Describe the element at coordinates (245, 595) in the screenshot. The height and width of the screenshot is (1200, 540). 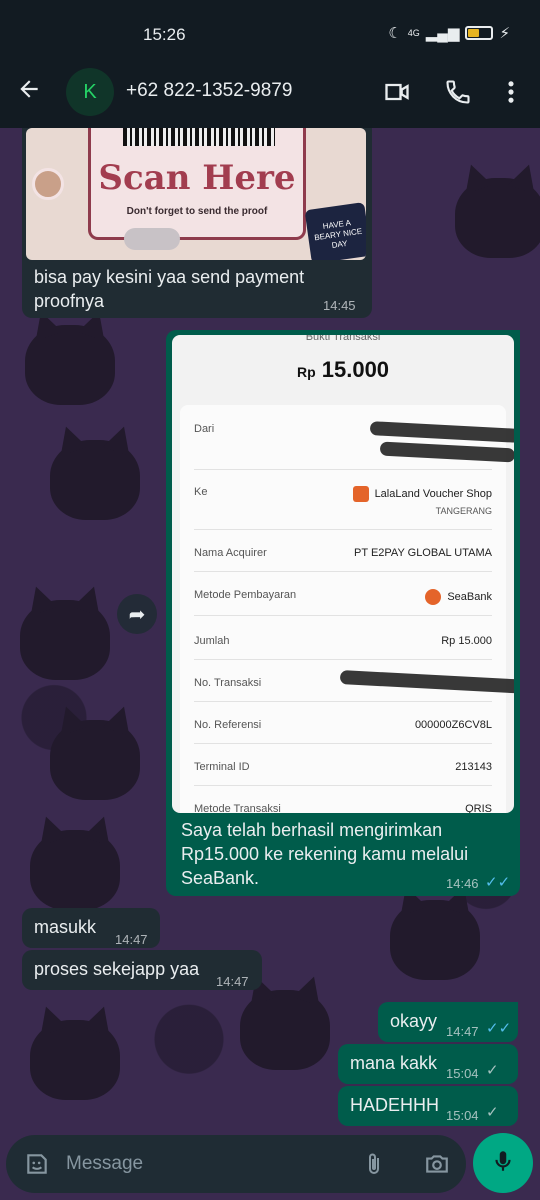
I see `receipt-label: Metode Pembayaran` at that location.